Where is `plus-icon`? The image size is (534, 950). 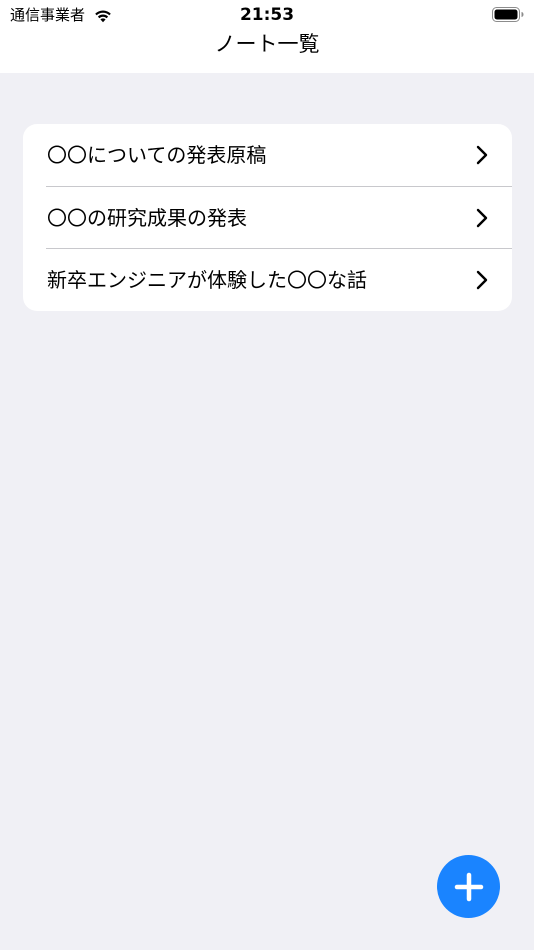 plus-icon is located at coordinates (468, 886).